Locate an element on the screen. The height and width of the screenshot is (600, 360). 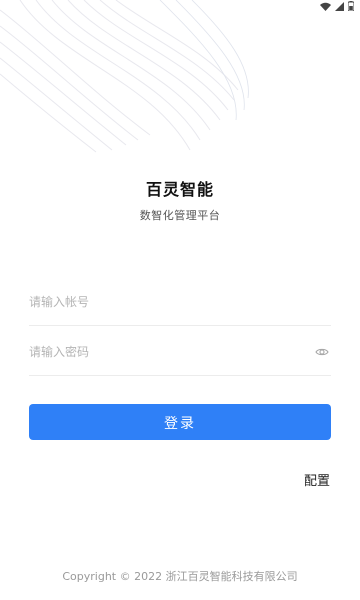
signal-icon is located at coordinates (339, 6).